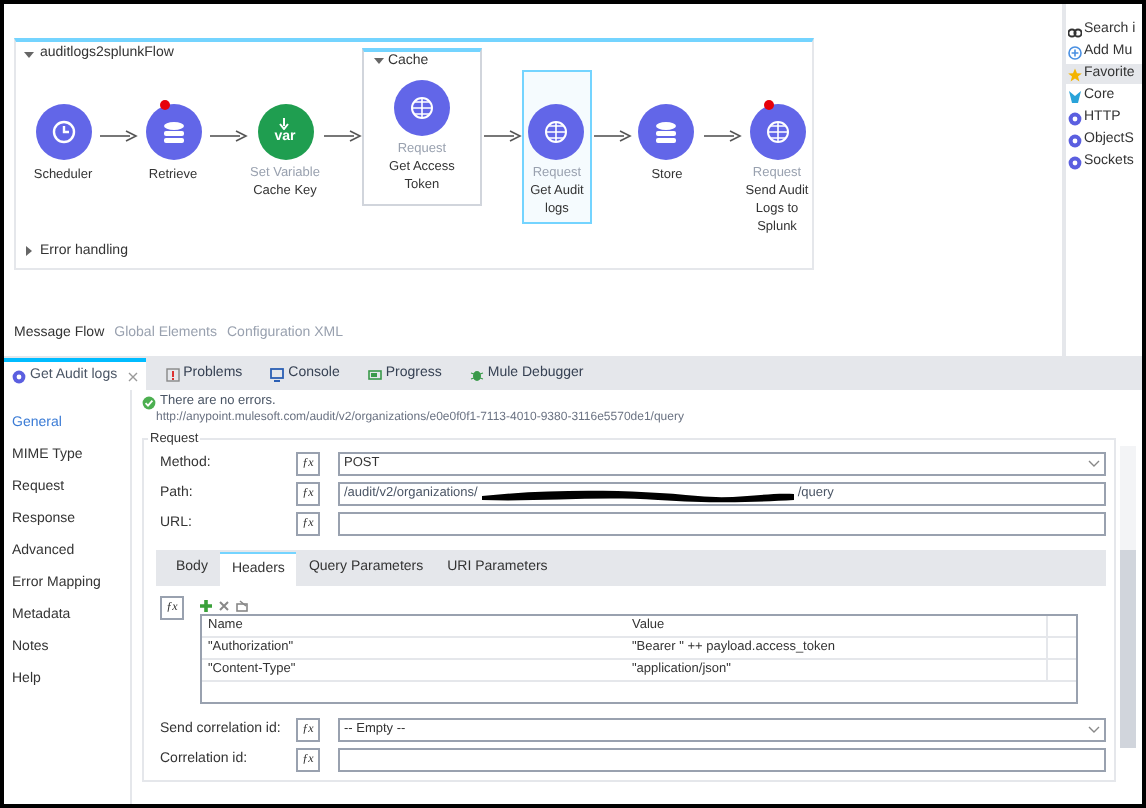 The image size is (1146, 808). What do you see at coordinates (224, 605) in the screenshot?
I see `delete-icon` at bounding box center [224, 605].